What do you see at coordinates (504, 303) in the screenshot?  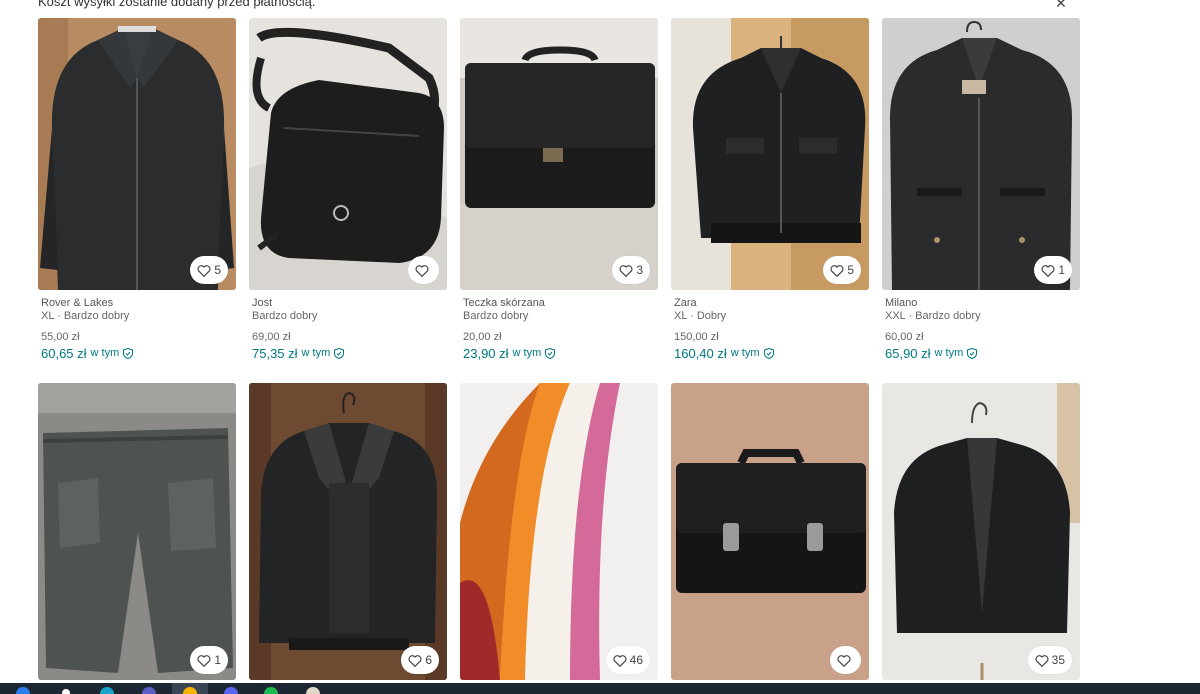 I see `item-brand: Teczka skórzana` at bounding box center [504, 303].